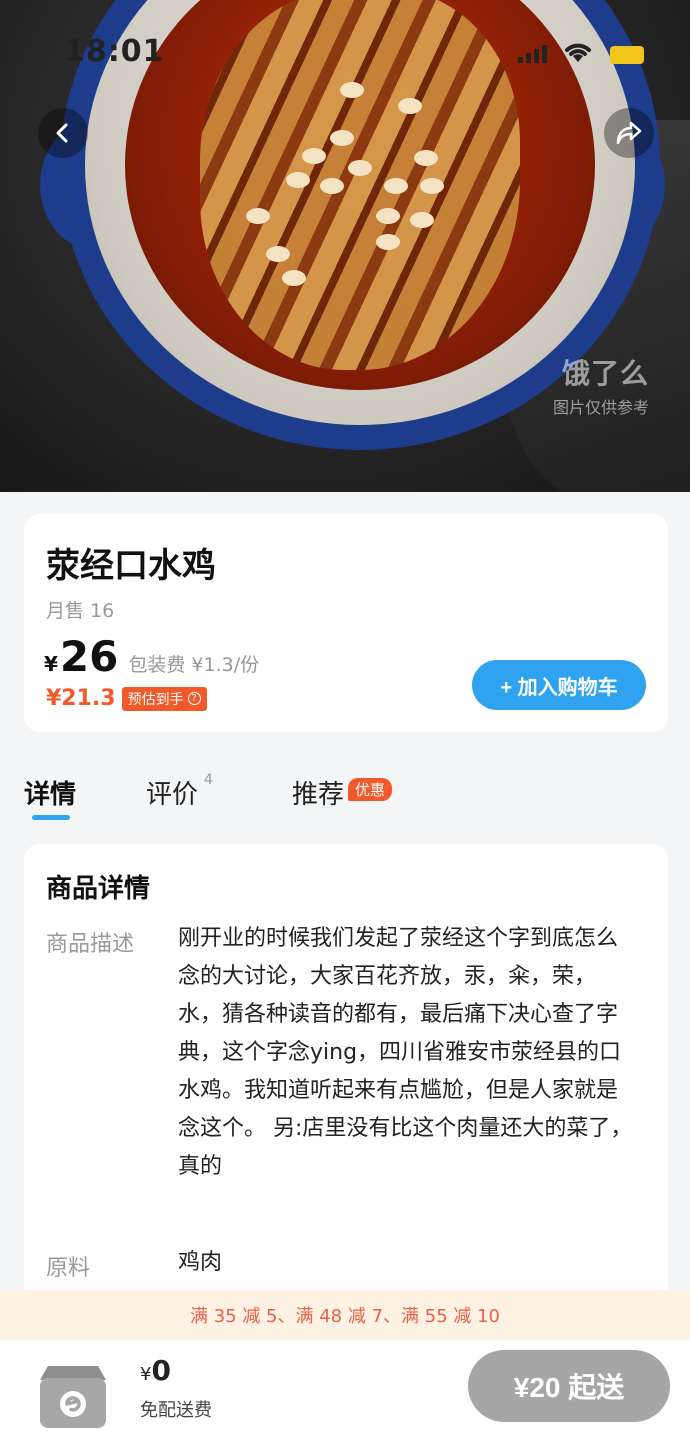 This screenshot has width=690, height=1443. What do you see at coordinates (51, 664) in the screenshot?
I see `currency-symbol: ¥` at bounding box center [51, 664].